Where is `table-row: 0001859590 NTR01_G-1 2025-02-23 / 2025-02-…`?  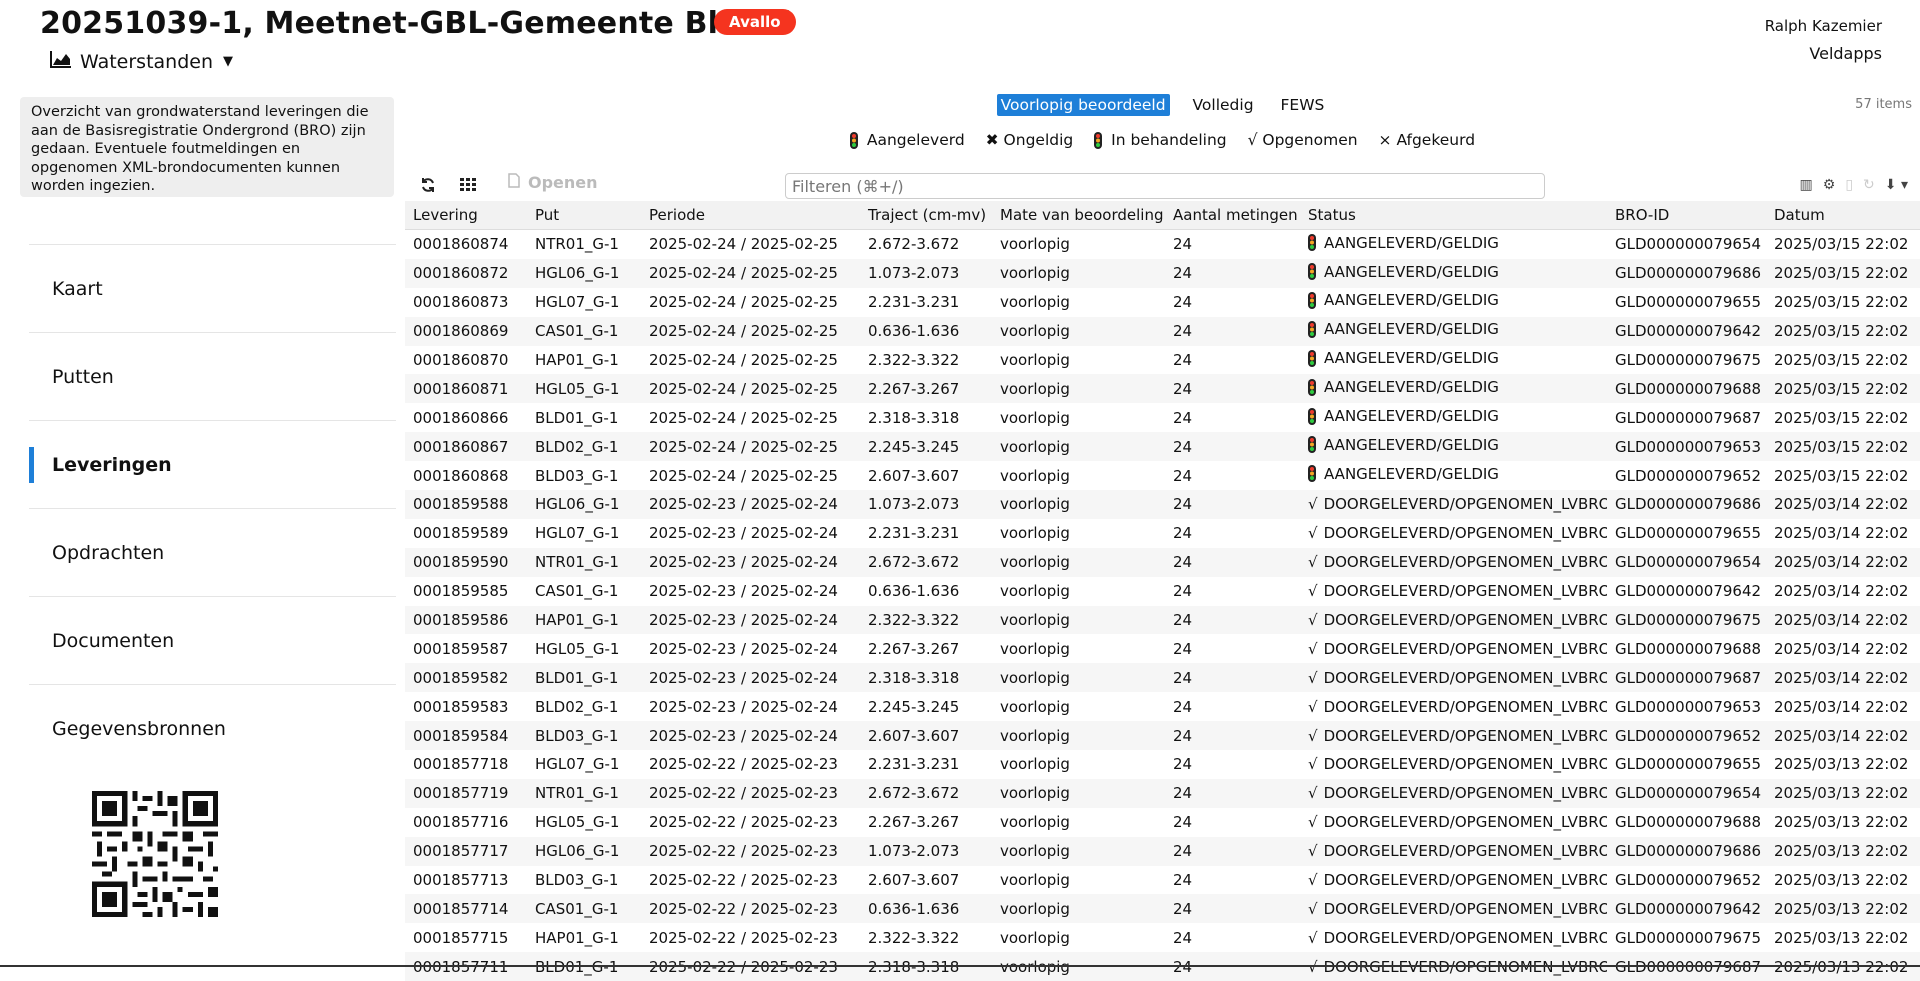 table-row: 0001859590 NTR01_G-1 2025-02-23 / 2025-02-… is located at coordinates (1162, 562).